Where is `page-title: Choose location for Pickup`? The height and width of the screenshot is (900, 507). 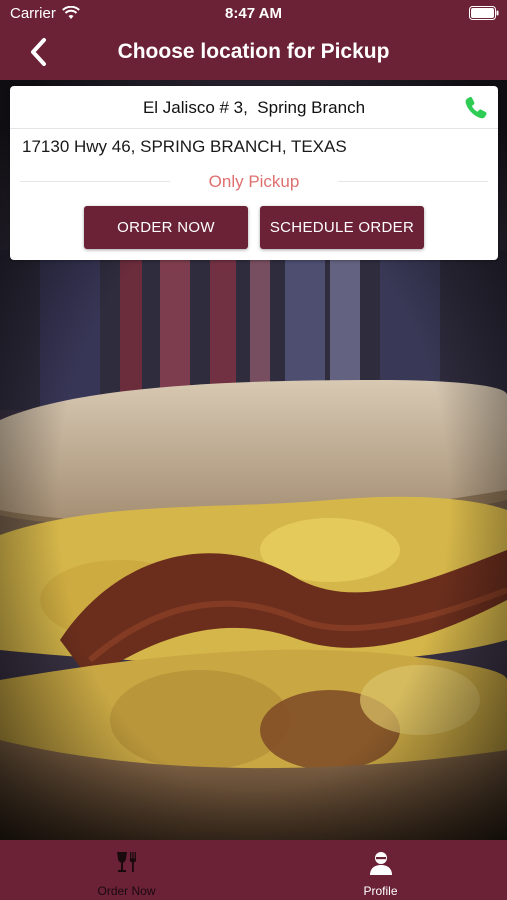 page-title: Choose location for Pickup is located at coordinates (253, 51).